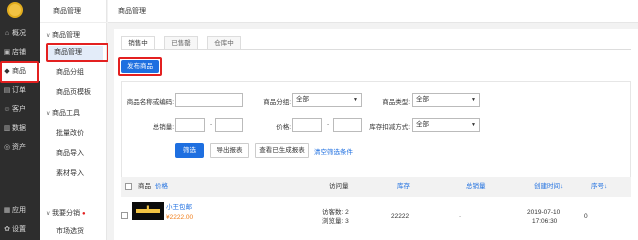  What do you see at coordinates (400, 216) in the screenshot?
I see `stock-value: 22222` at bounding box center [400, 216].